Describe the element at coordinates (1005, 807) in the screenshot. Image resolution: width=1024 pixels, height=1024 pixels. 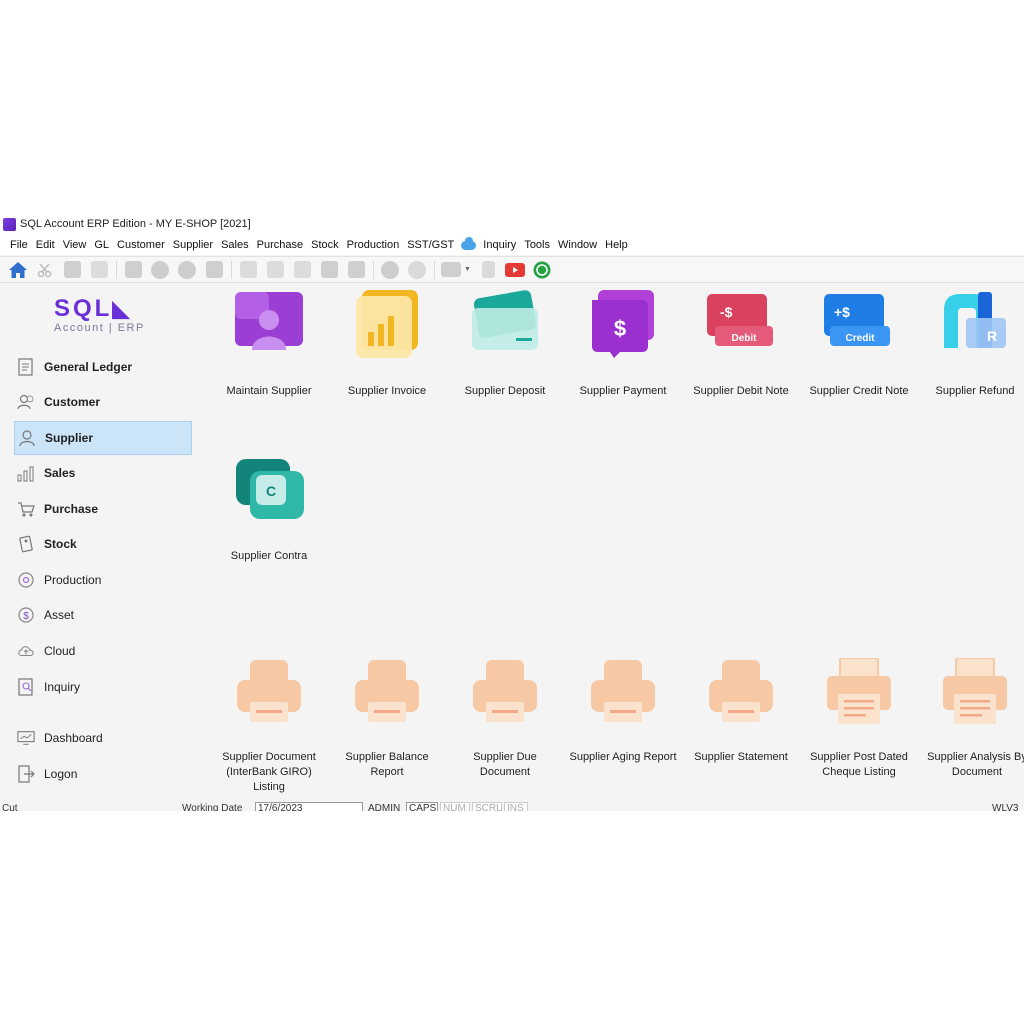
I see `status-version: WLV3` at that location.